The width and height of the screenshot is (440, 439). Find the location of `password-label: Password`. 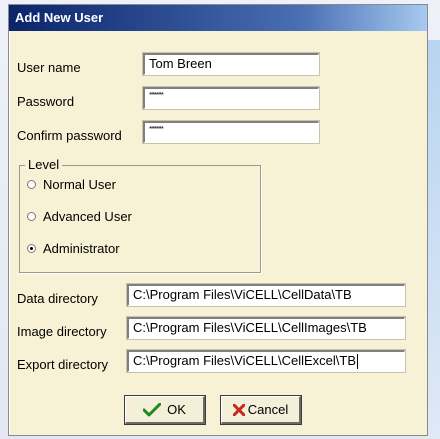

password-label: Password is located at coordinates (46, 101).